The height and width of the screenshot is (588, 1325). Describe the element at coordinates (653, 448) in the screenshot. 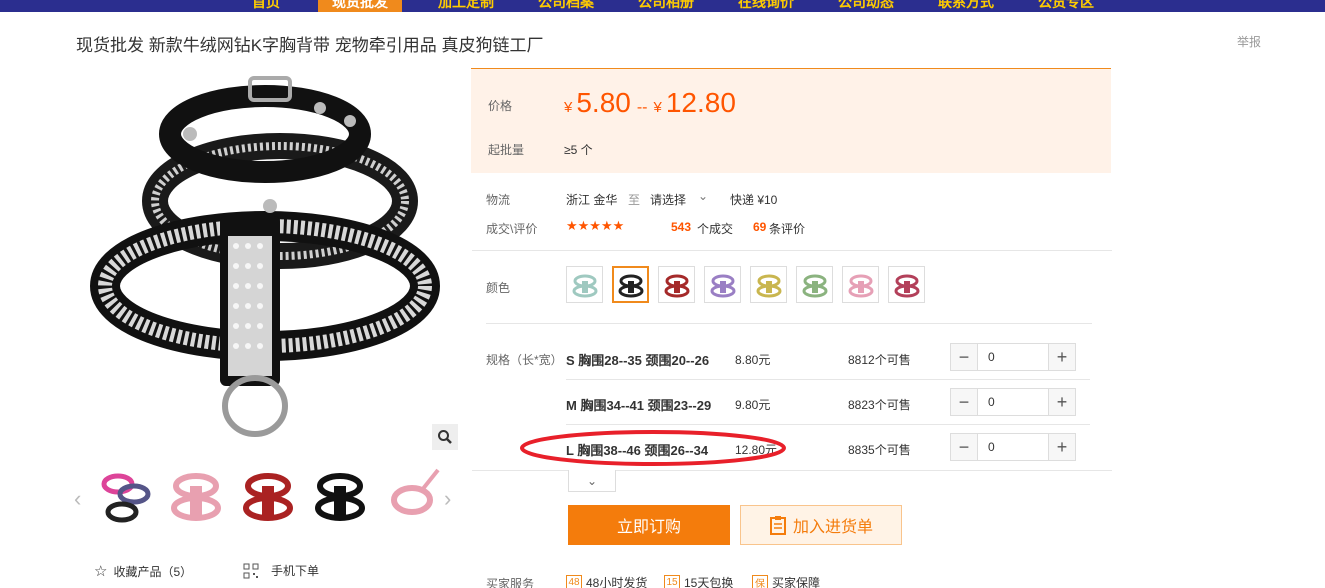

I see `annotation-ellipse` at that location.